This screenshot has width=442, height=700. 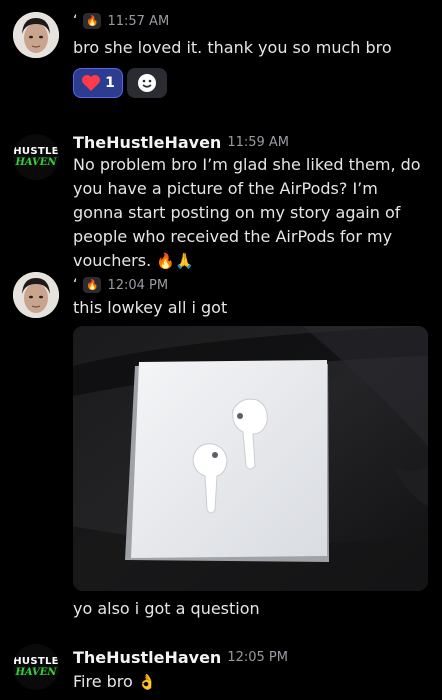 I want to click on reaction-count: 1, so click(x=110, y=83).